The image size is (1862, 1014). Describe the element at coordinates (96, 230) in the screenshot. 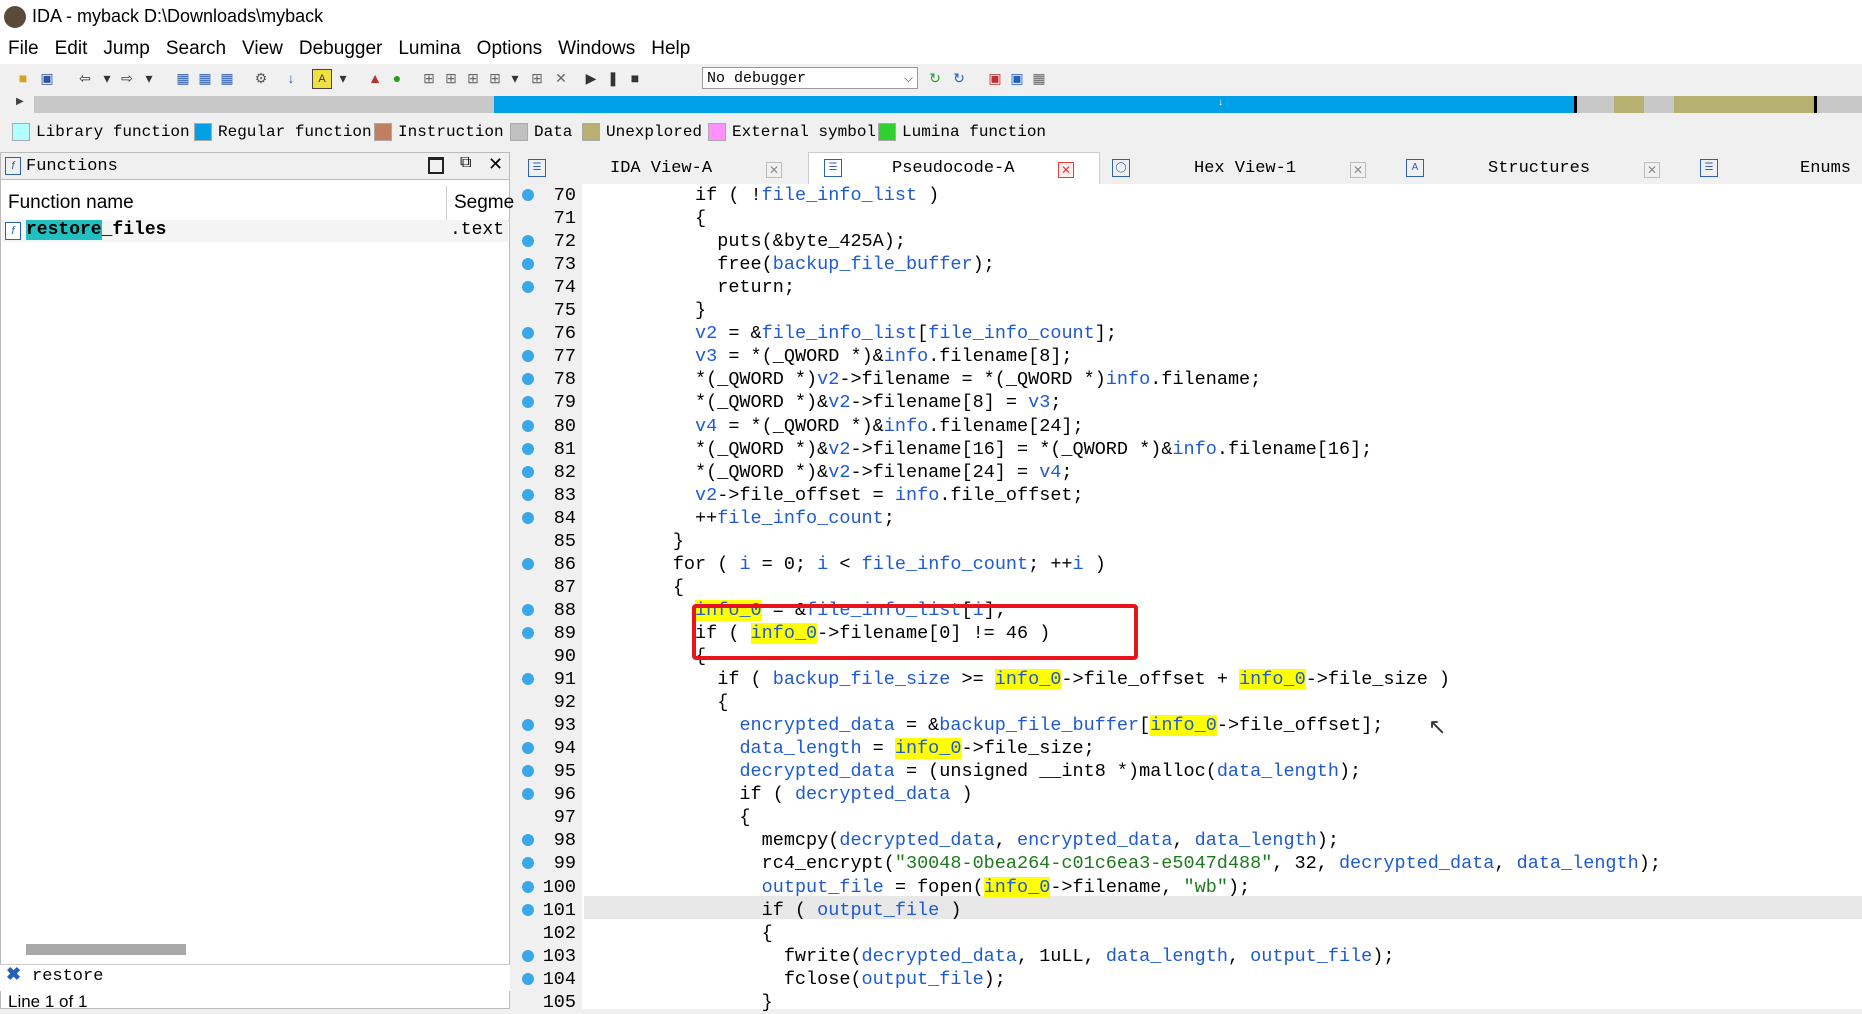

I see `function-name-cell: restore_files` at that location.